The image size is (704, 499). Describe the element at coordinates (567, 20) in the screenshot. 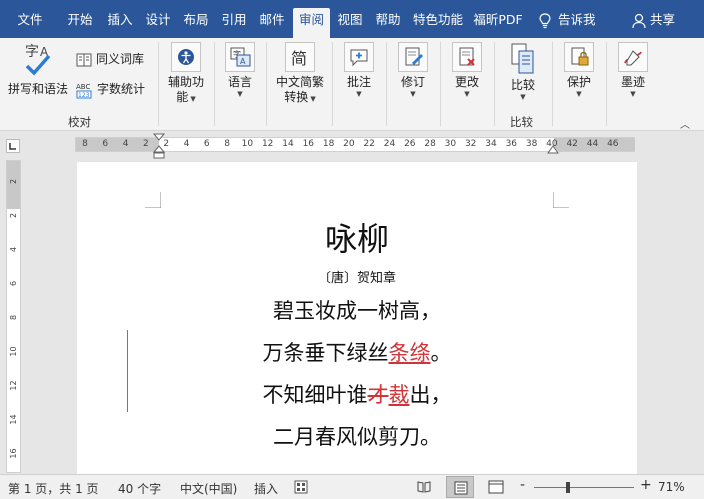

I see `tell-me-box: 告诉我` at that location.